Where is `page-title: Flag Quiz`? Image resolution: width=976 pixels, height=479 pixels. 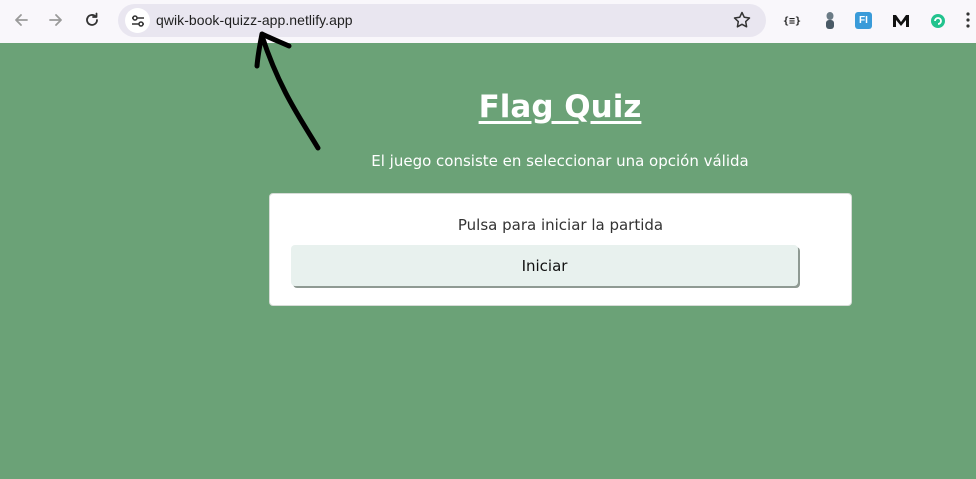
page-title: Flag Quiz is located at coordinates (560, 107).